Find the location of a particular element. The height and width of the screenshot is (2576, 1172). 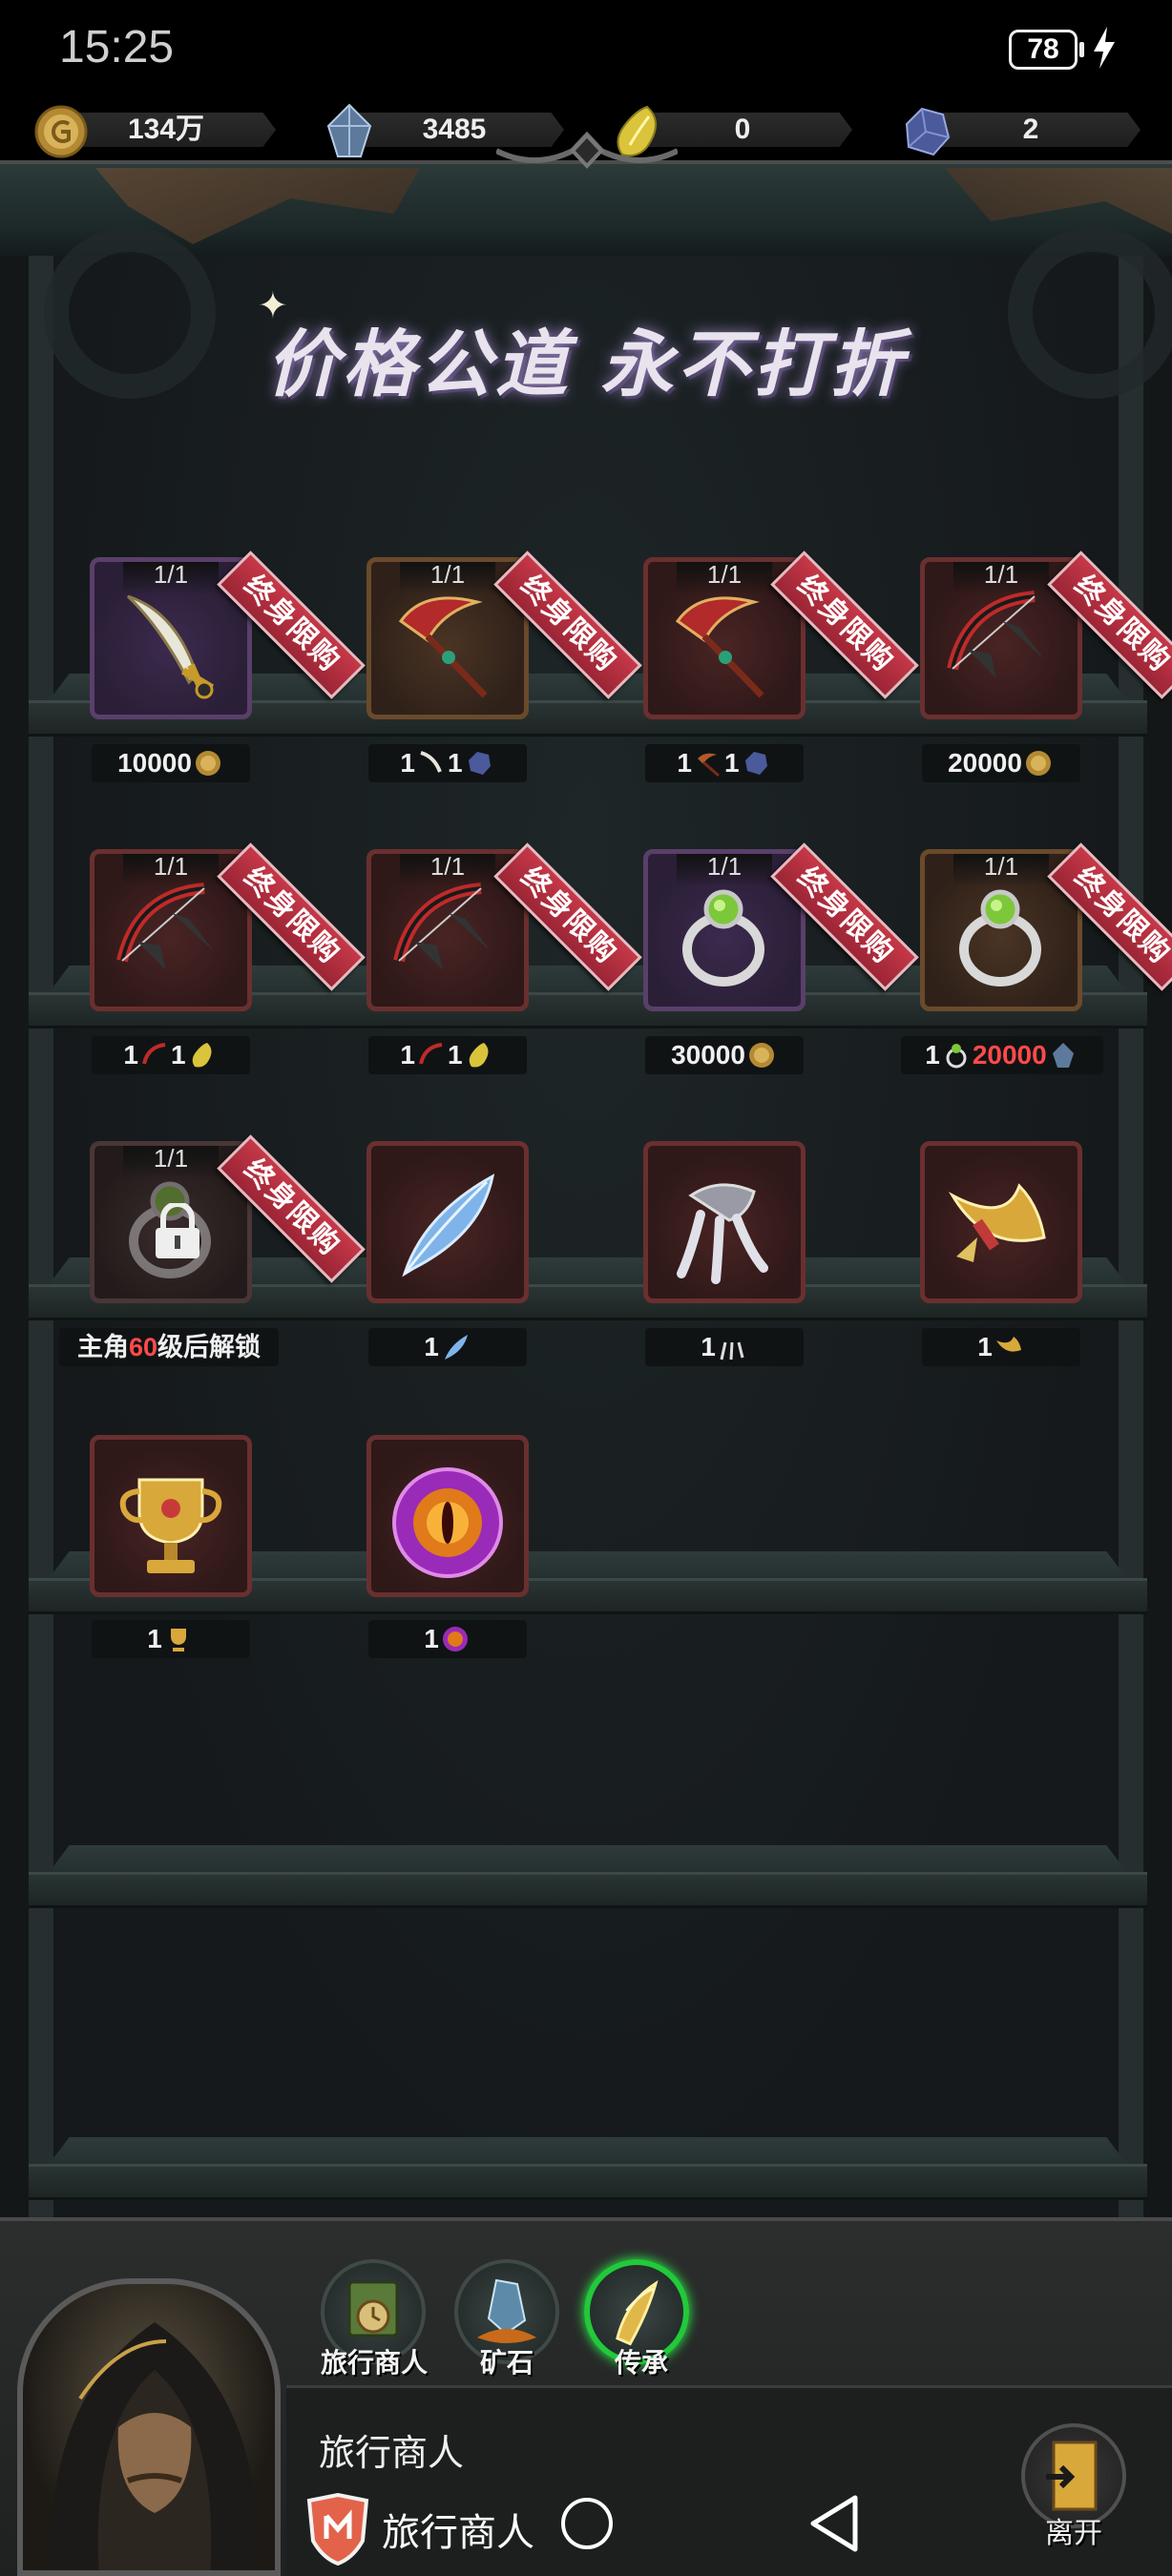

ornament-icon is located at coordinates (587, 150).